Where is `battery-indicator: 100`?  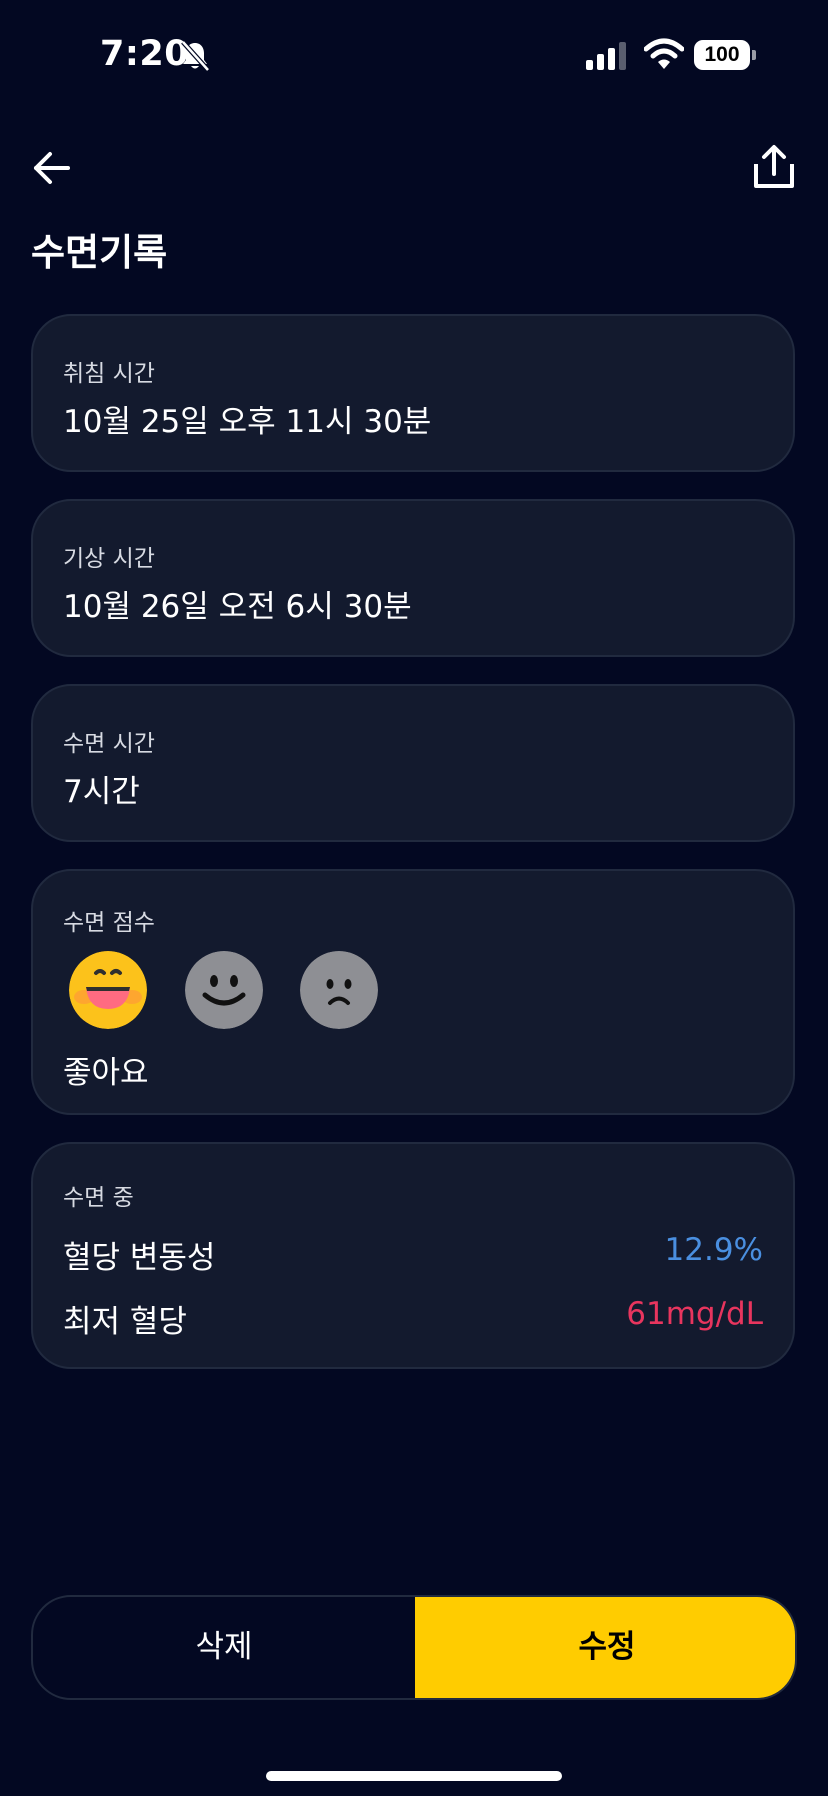 battery-indicator: 100 is located at coordinates (725, 55).